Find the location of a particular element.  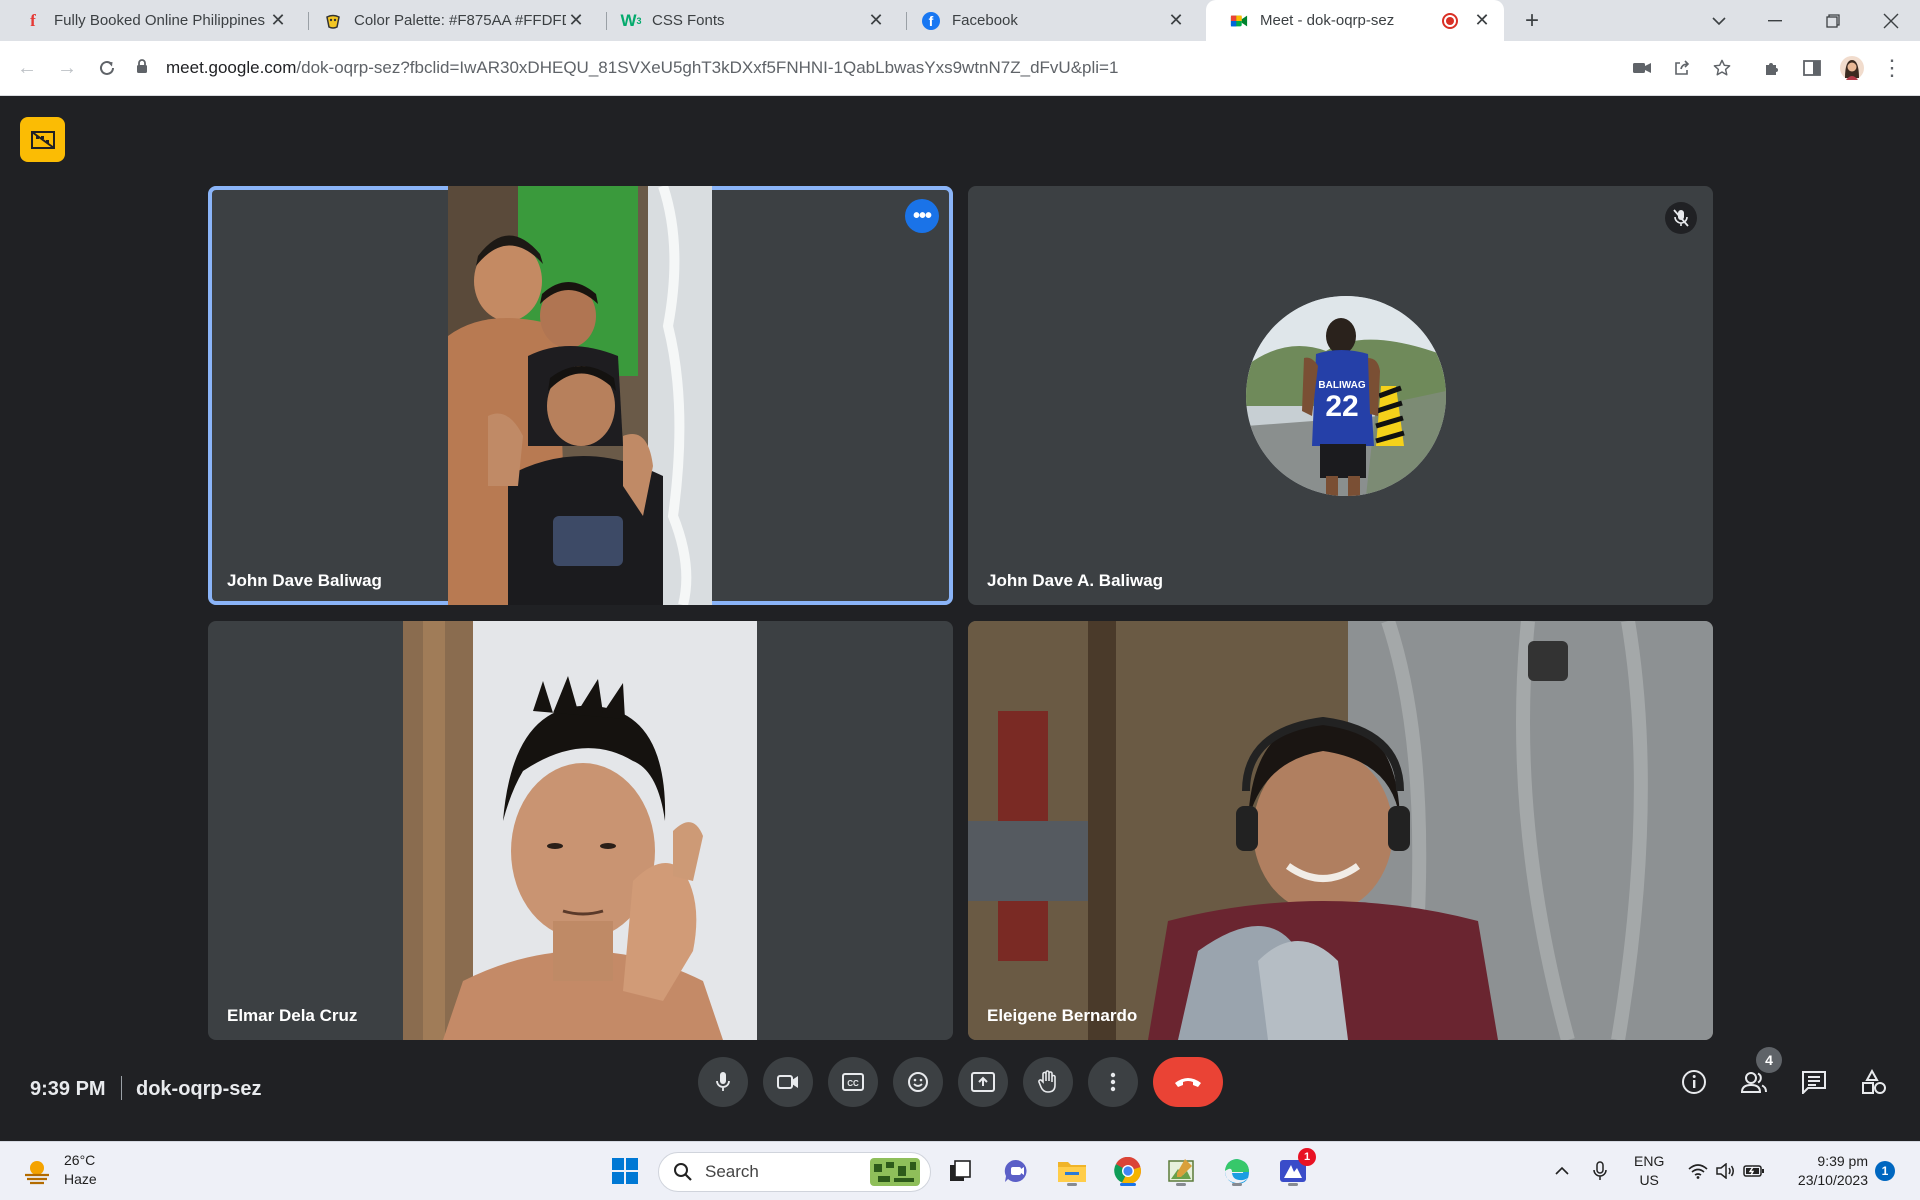

chrome-icon is located at coordinates (1128, 1171).